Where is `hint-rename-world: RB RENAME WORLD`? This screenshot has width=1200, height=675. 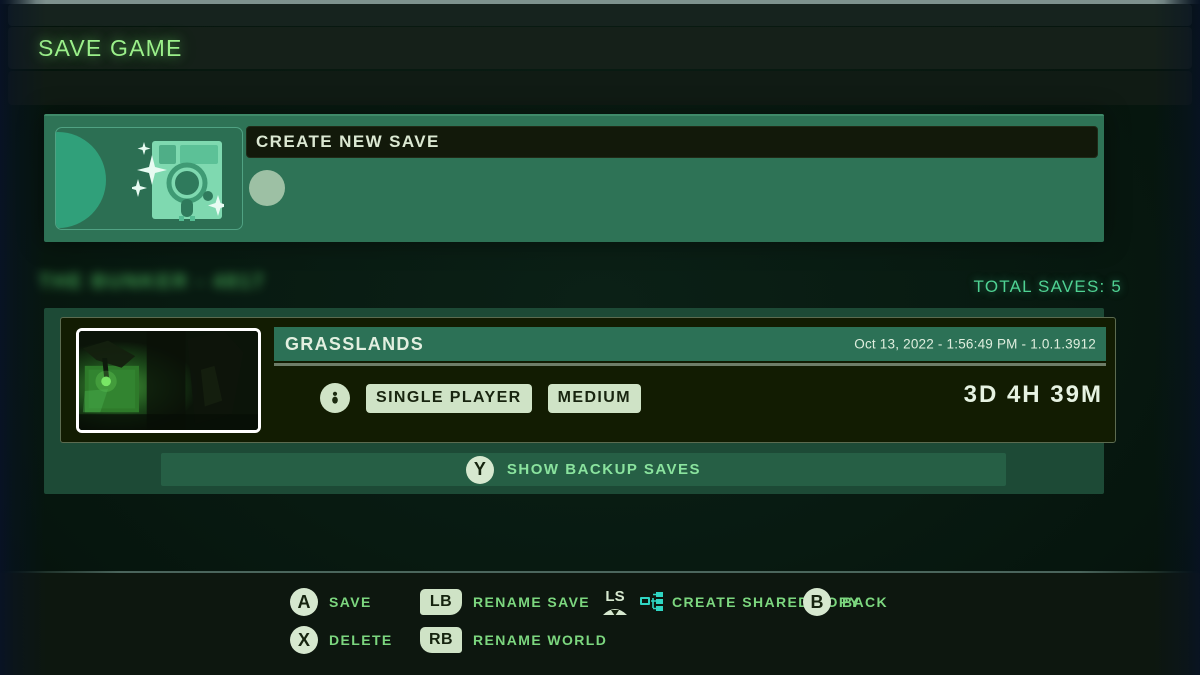 hint-rename-world: RB RENAME WORLD is located at coordinates (513, 640).